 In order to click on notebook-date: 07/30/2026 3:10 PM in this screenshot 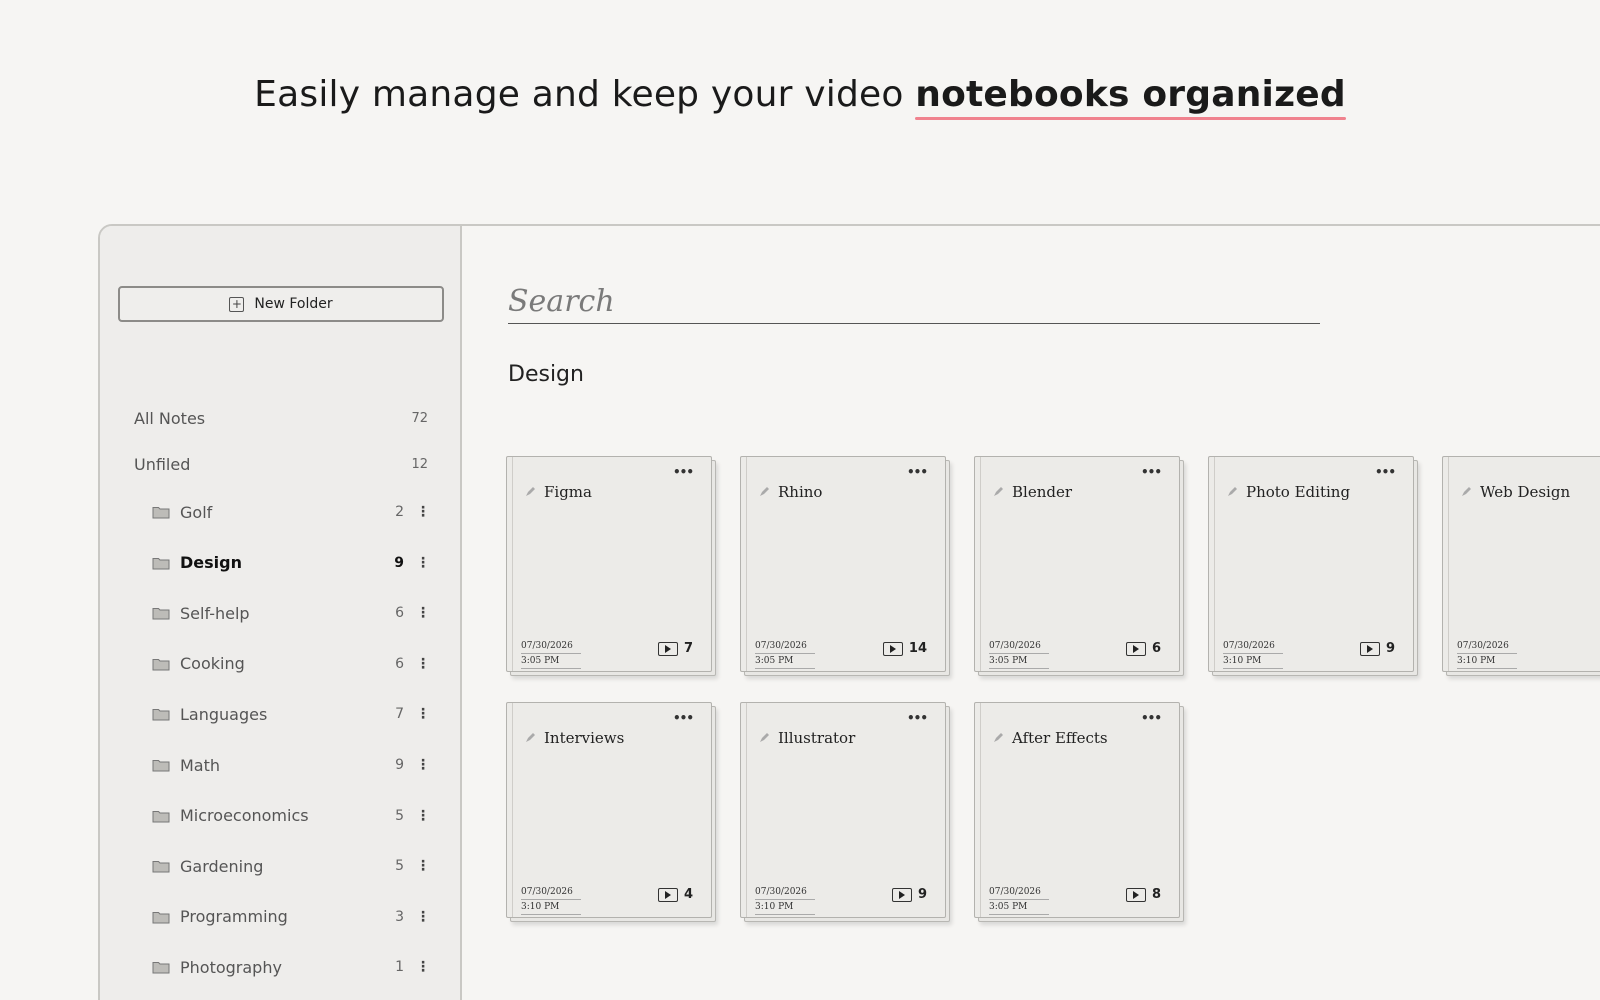, I will do `click(1487, 654)`.